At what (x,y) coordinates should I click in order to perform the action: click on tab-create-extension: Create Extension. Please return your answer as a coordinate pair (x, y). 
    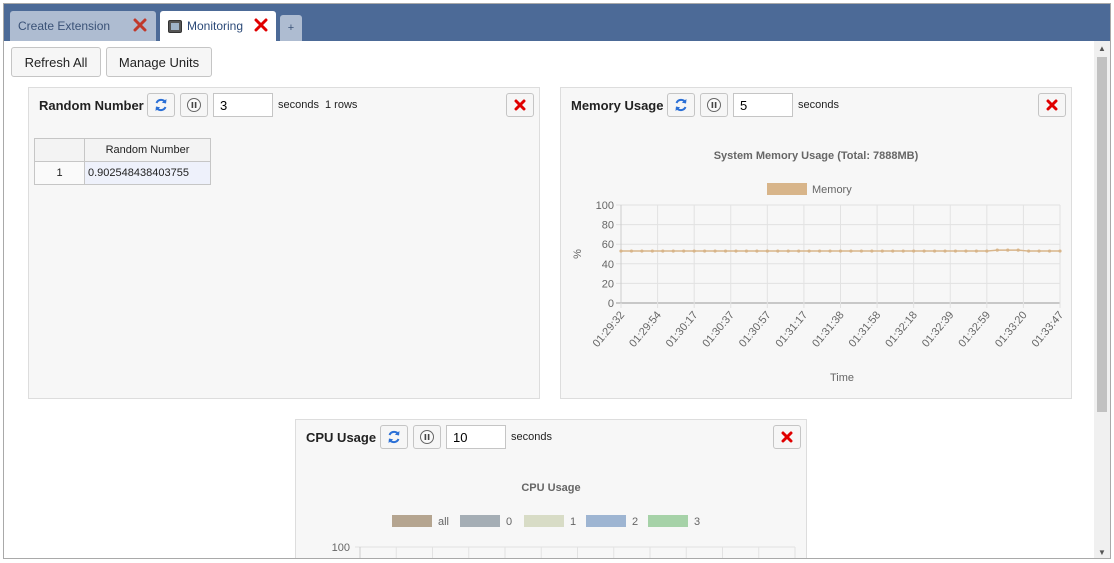
    Looking at the image, I should click on (83, 26).